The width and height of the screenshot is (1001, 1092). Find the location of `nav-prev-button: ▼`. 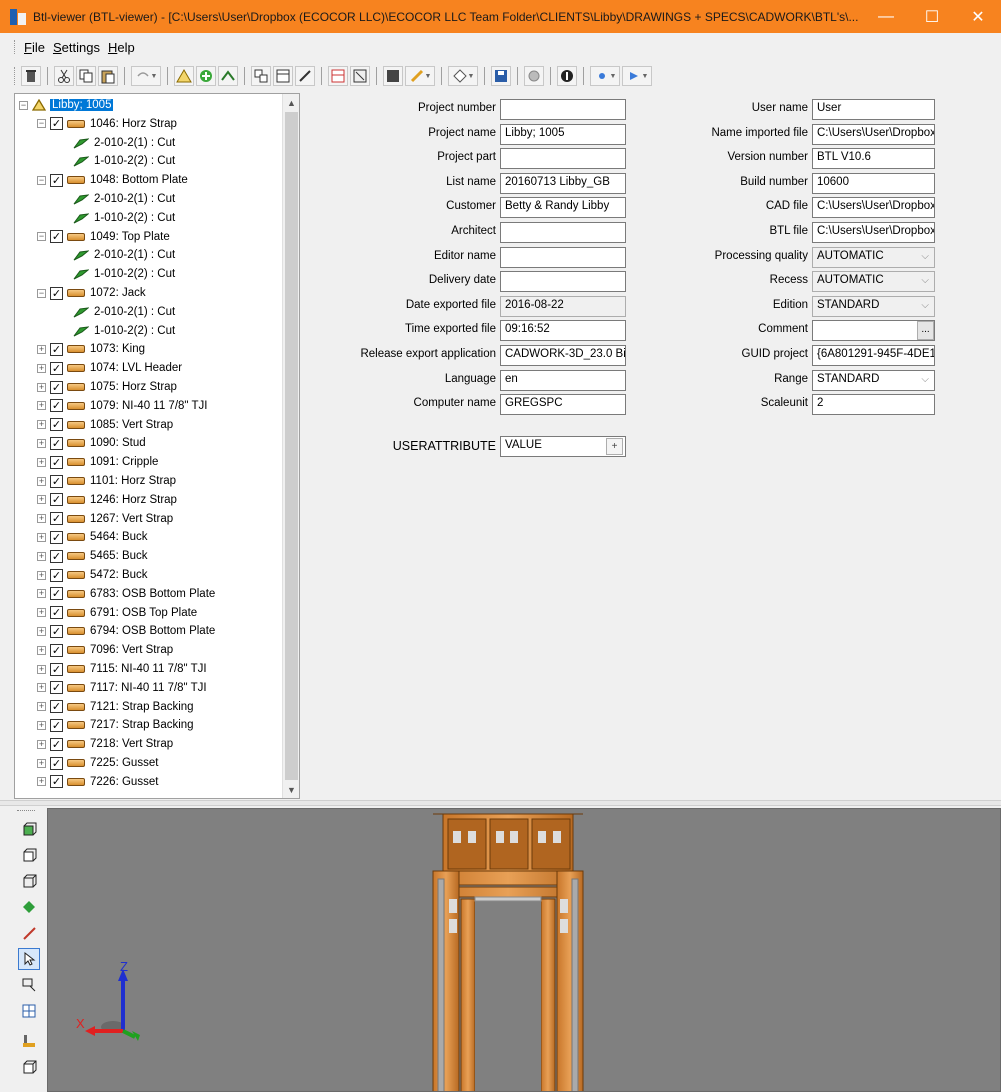

nav-prev-button: ▼ is located at coordinates (605, 76).